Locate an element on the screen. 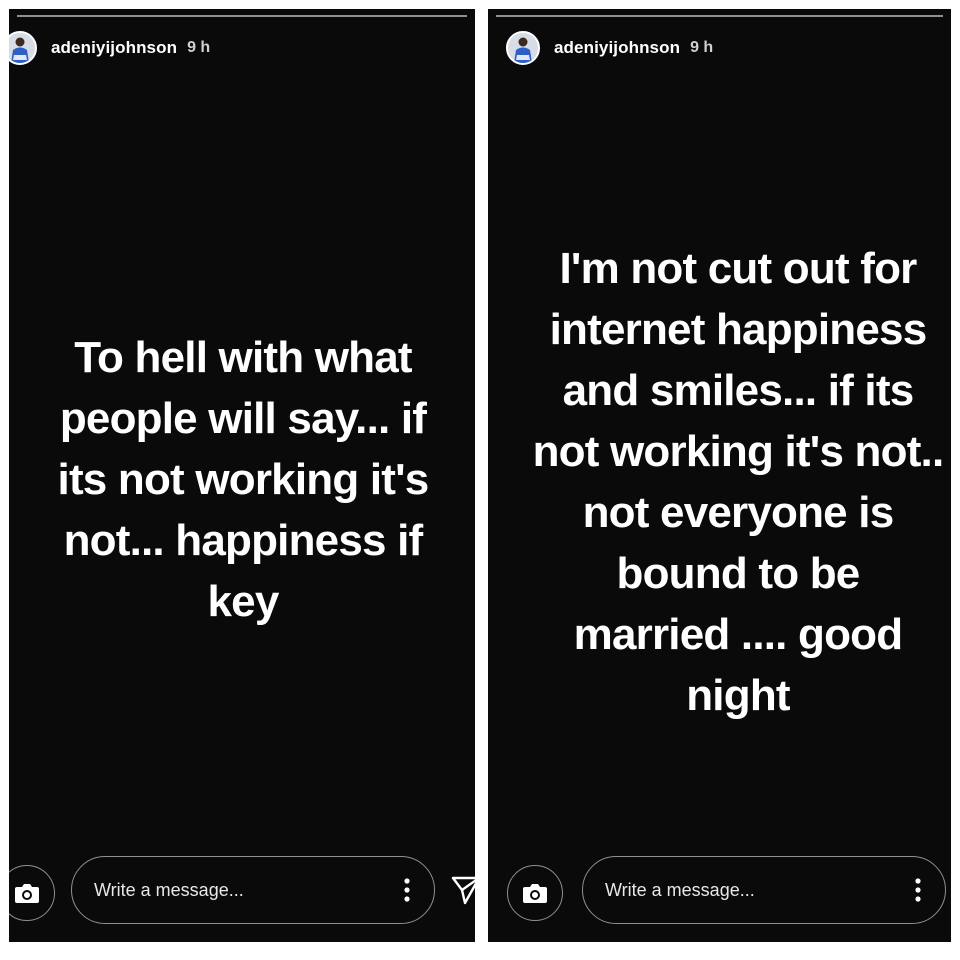  send-icon is located at coordinates (463, 890).